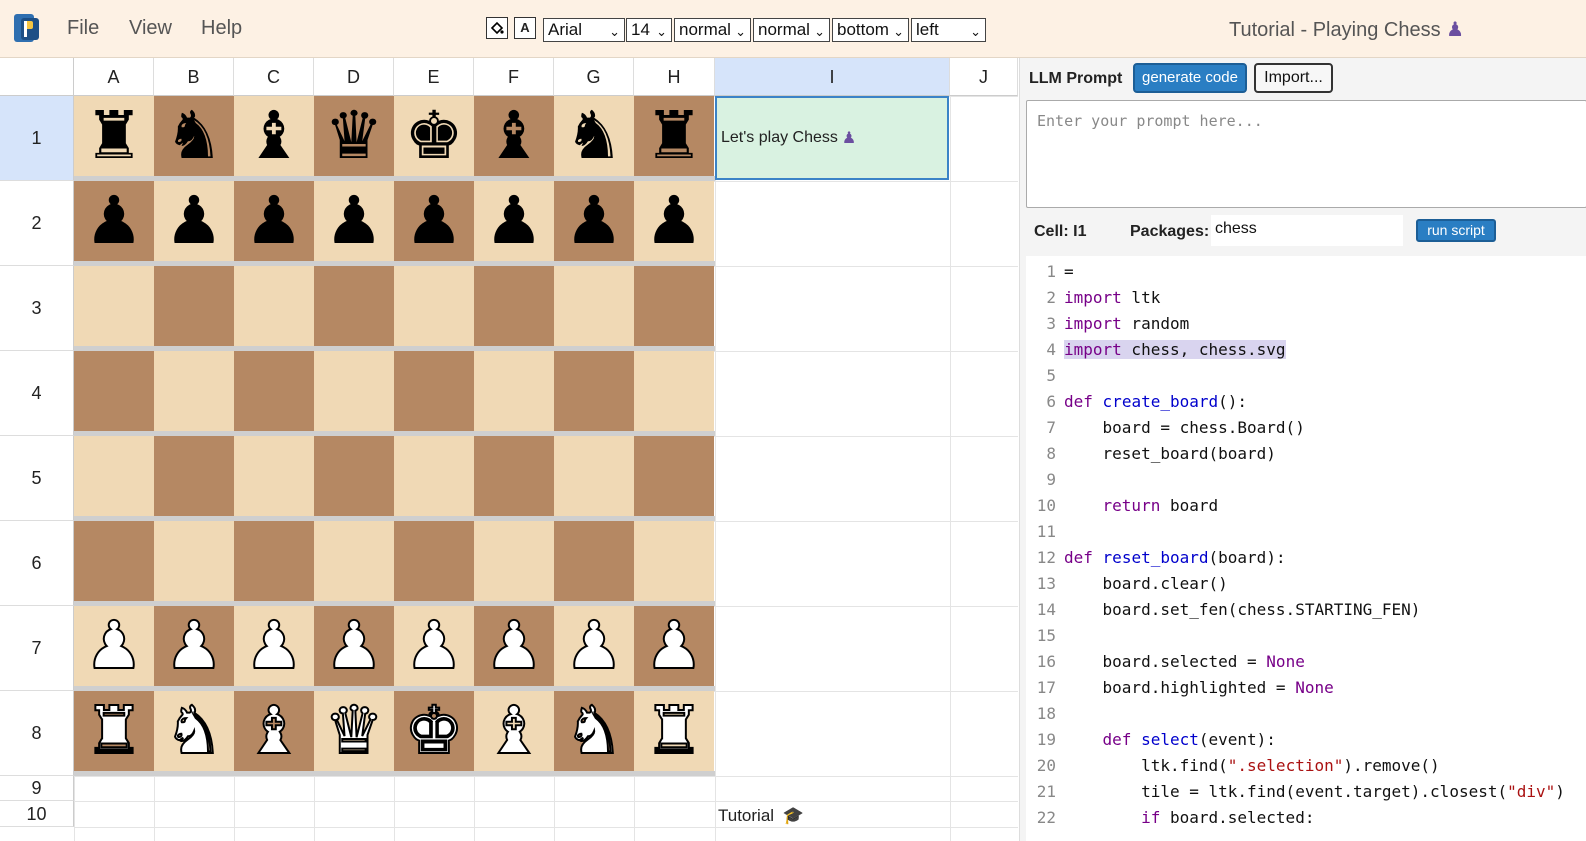  I want to click on board-square-d6, so click(354, 561).